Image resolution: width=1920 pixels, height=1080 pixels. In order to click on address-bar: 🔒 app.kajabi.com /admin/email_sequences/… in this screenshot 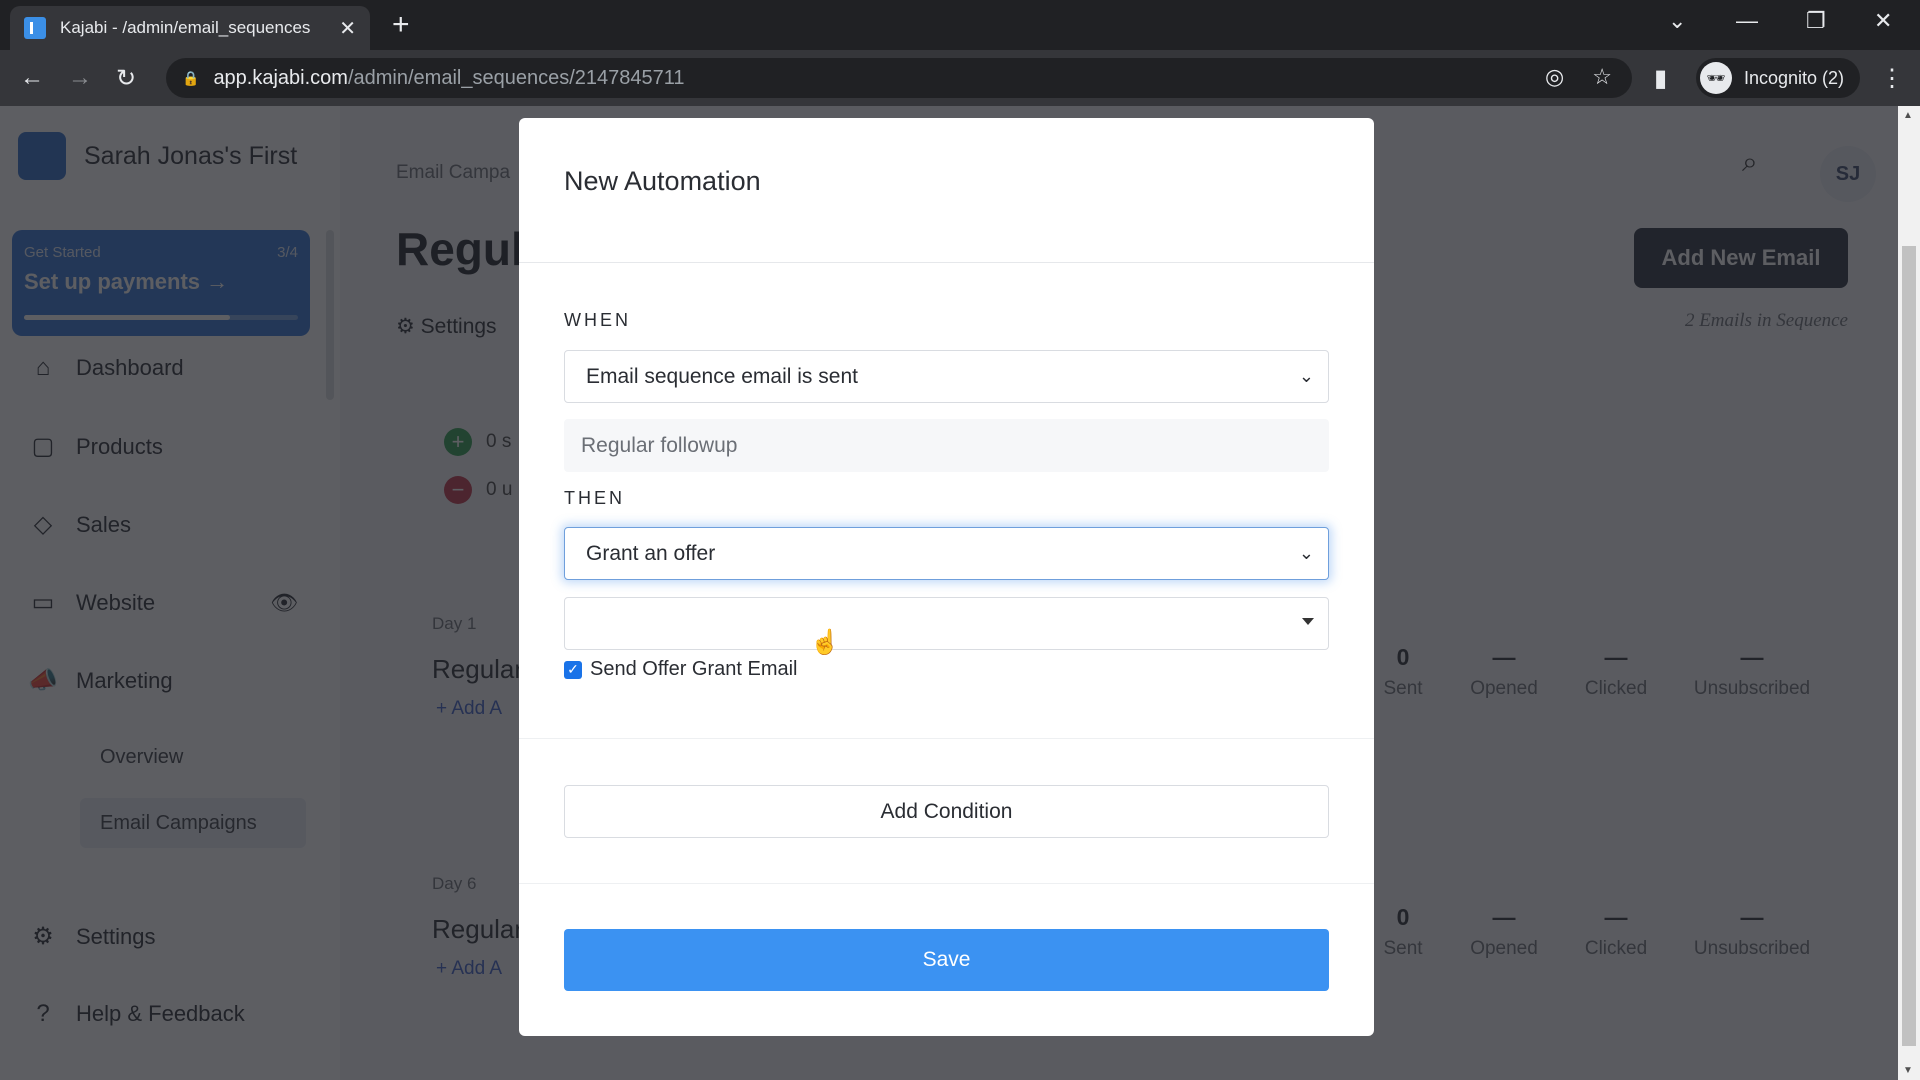, I will do `click(899, 78)`.